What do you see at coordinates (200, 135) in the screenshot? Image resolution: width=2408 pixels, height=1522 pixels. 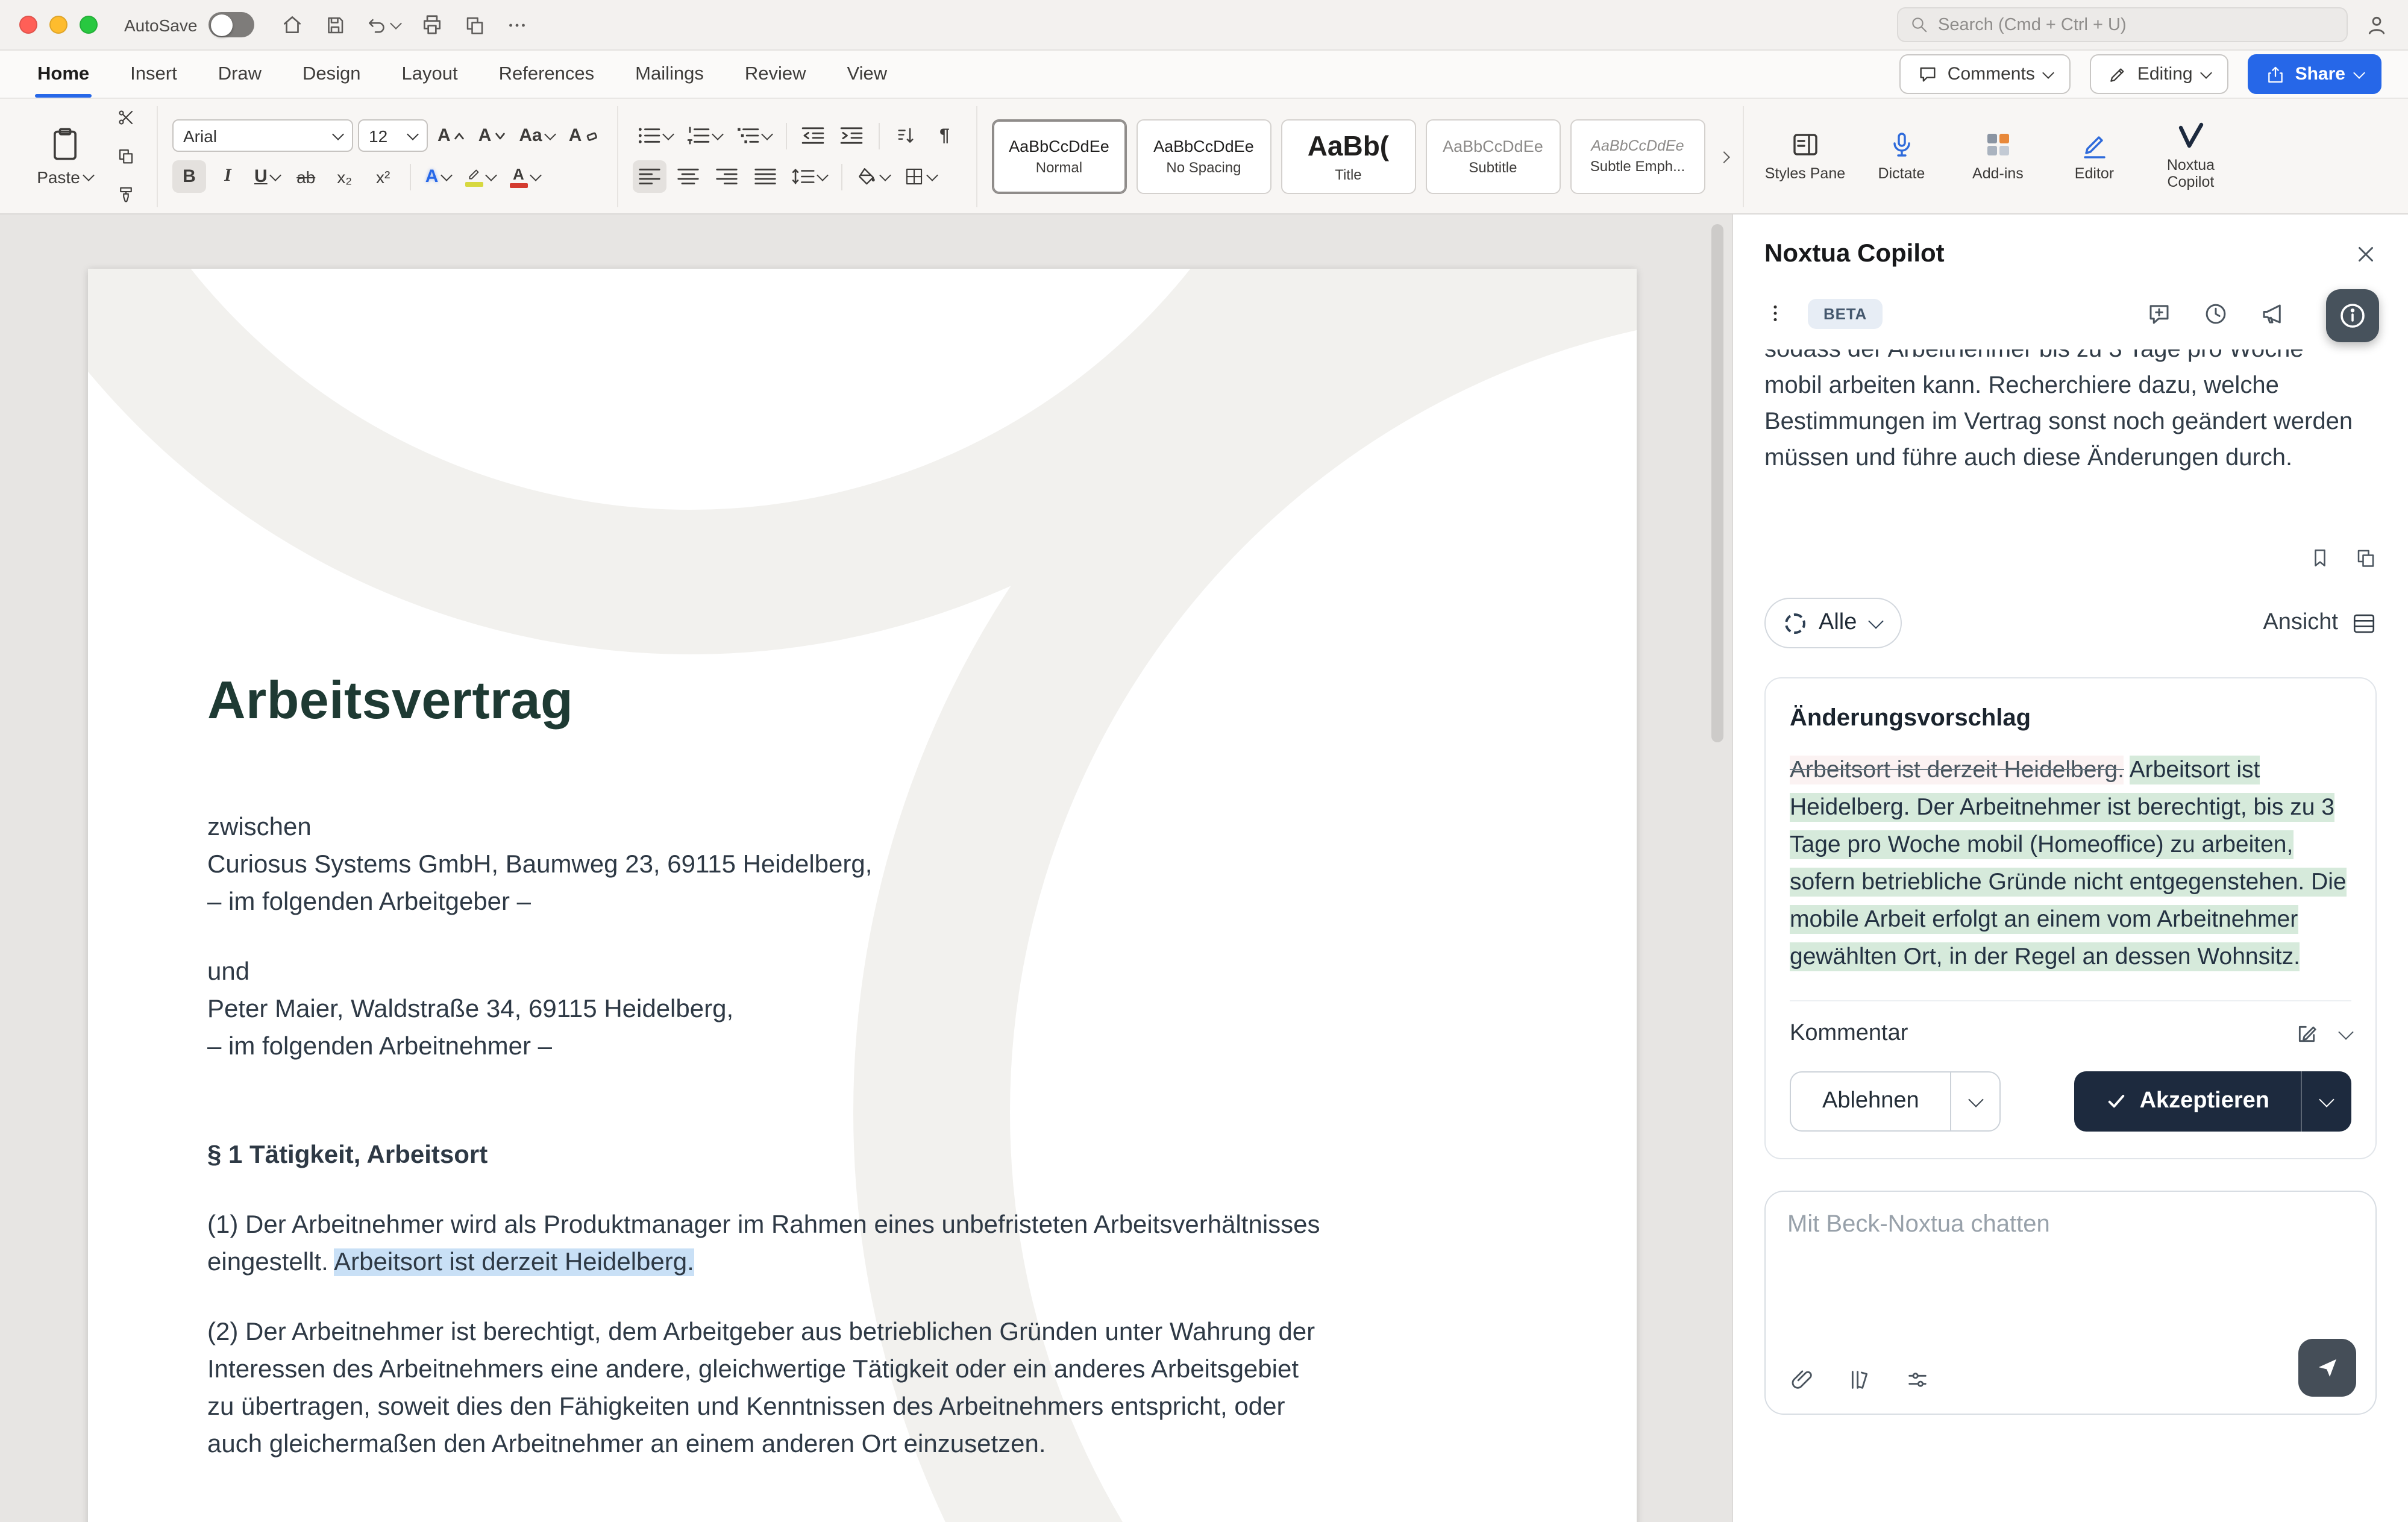 I see `font-name-value: Arial` at bounding box center [200, 135].